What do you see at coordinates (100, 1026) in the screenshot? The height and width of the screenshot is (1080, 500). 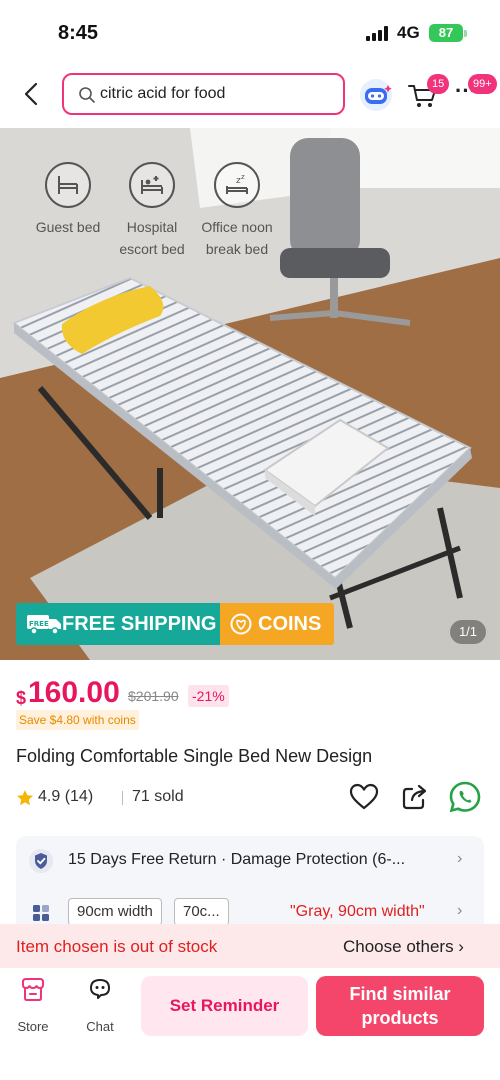 I see `chat-label: Chat` at bounding box center [100, 1026].